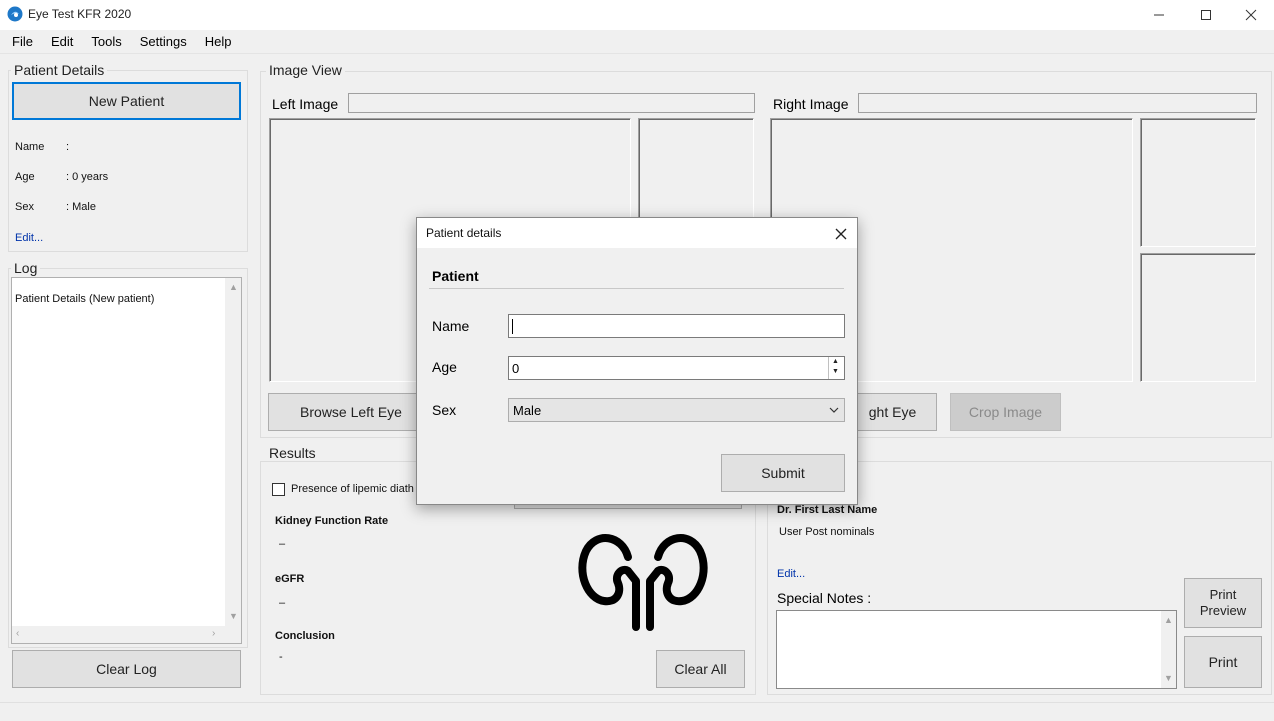 Image resolution: width=1274 pixels, height=721 pixels. Describe the element at coordinates (1005, 412) in the screenshot. I see `crop-image-button: Crop Image` at that location.